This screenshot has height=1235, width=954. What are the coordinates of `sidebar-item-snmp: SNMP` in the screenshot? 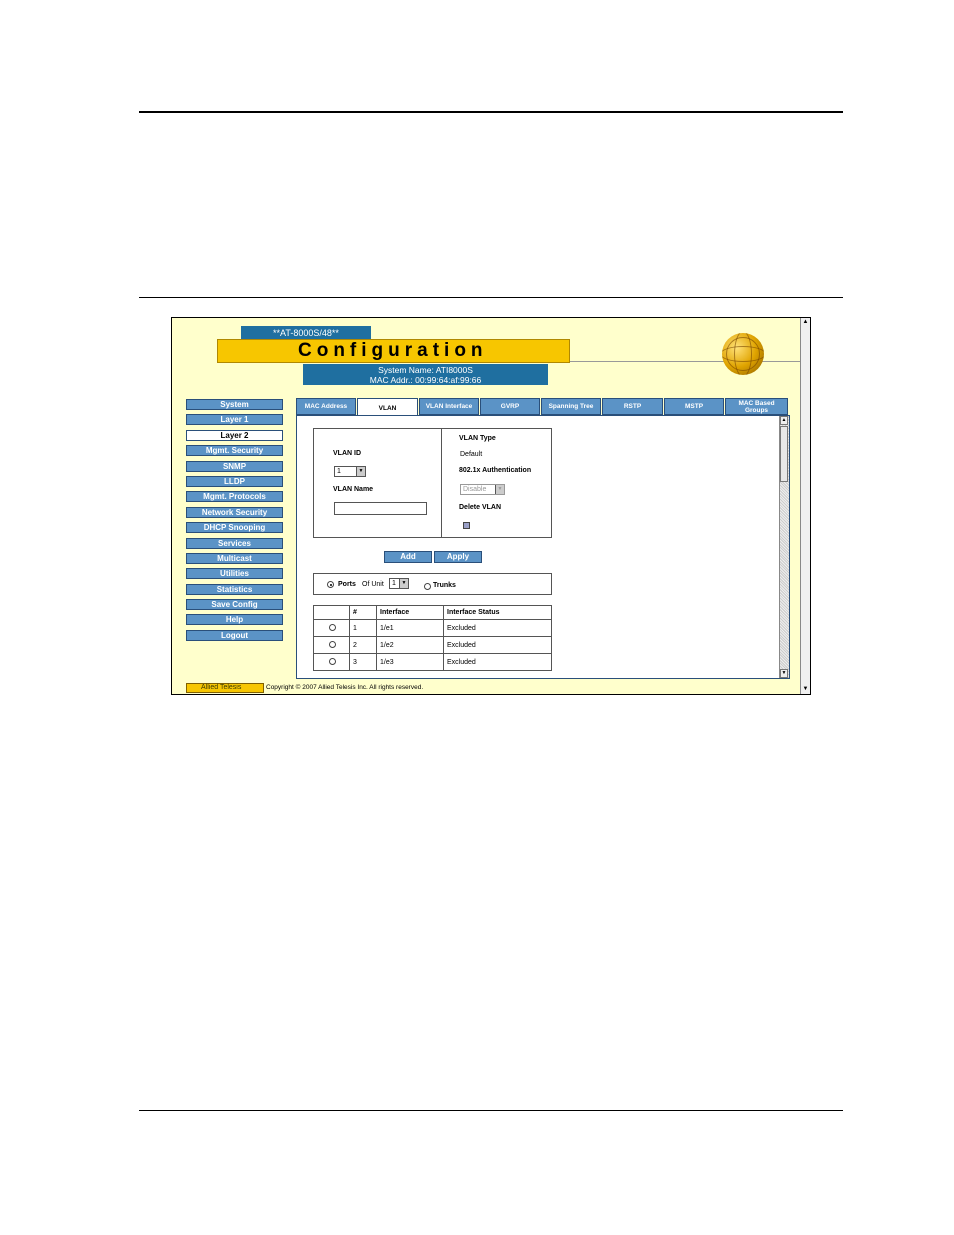 It's located at (234, 466).